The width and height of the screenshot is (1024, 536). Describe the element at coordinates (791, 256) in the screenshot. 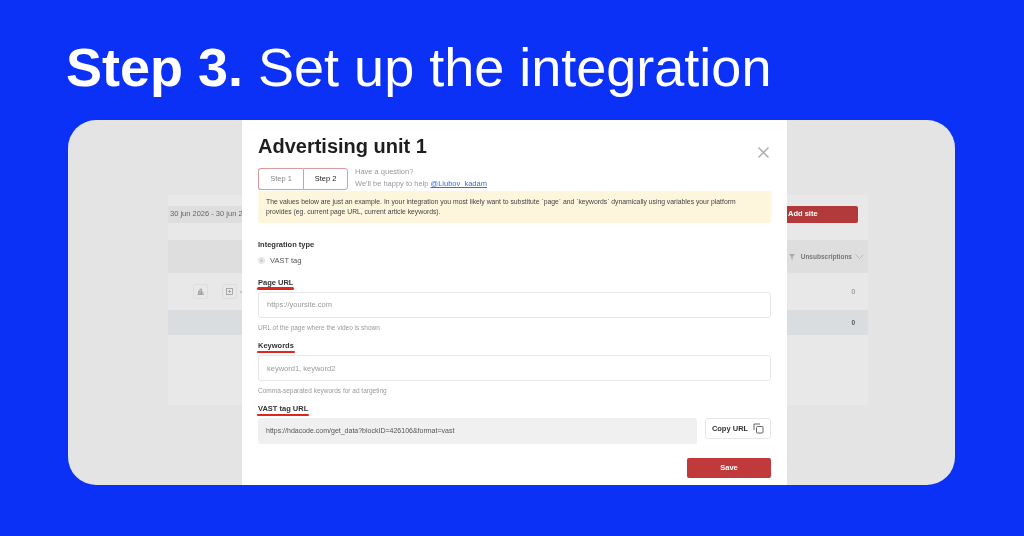

I see `filter-icon` at that location.